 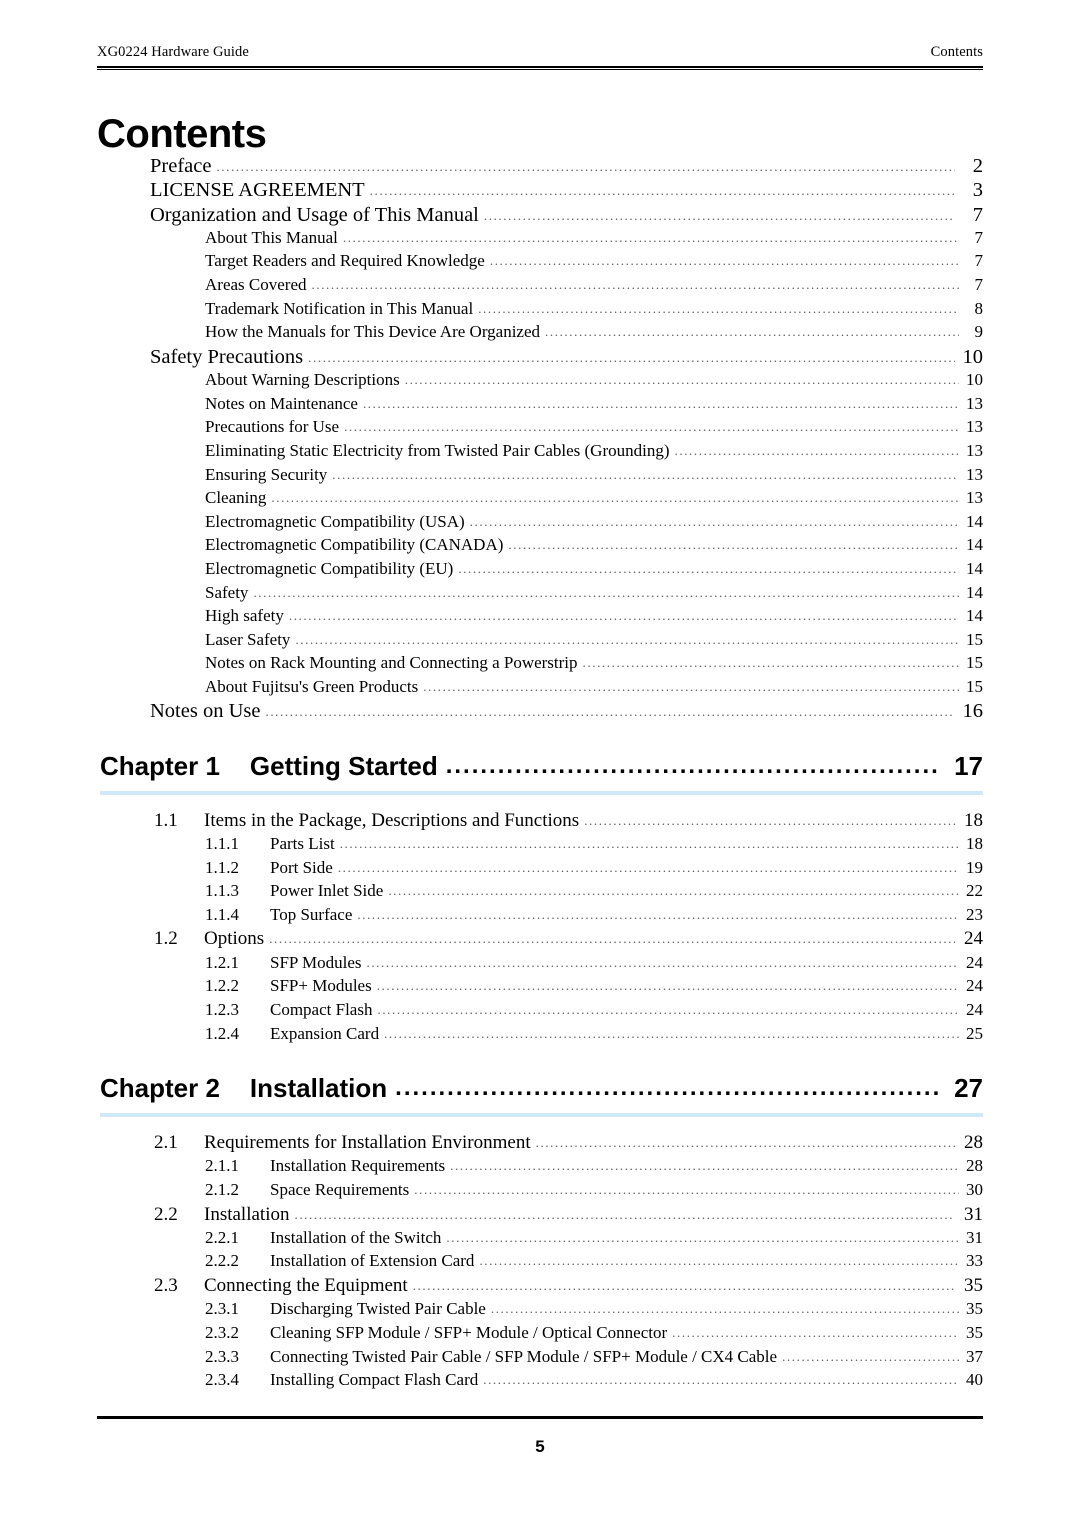 What do you see at coordinates (540, 917) in the screenshot?
I see `toc-entry: 1.1.4 Top Surface 23` at bounding box center [540, 917].